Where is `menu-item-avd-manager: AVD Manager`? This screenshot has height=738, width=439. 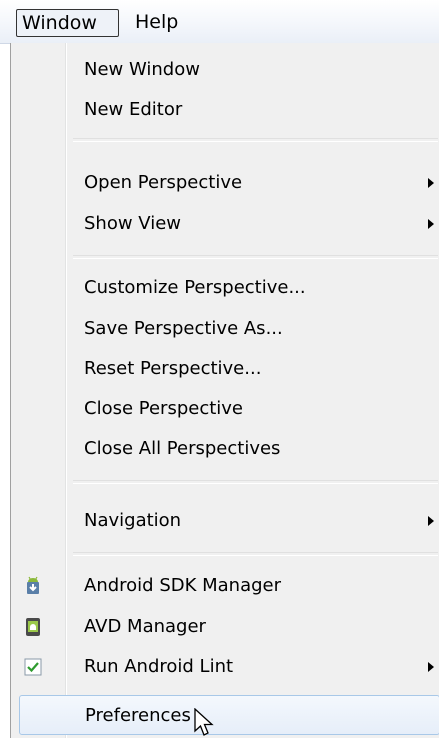
menu-item-avd-manager: AVD Manager is located at coordinates (225, 627).